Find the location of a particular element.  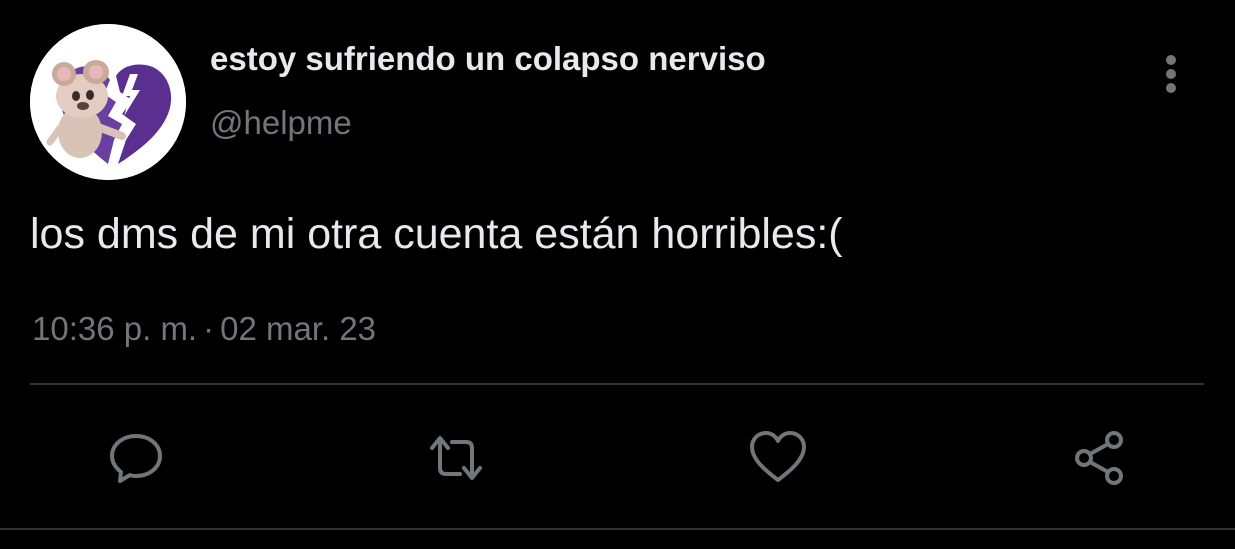

like-button is located at coordinates (778, 458).